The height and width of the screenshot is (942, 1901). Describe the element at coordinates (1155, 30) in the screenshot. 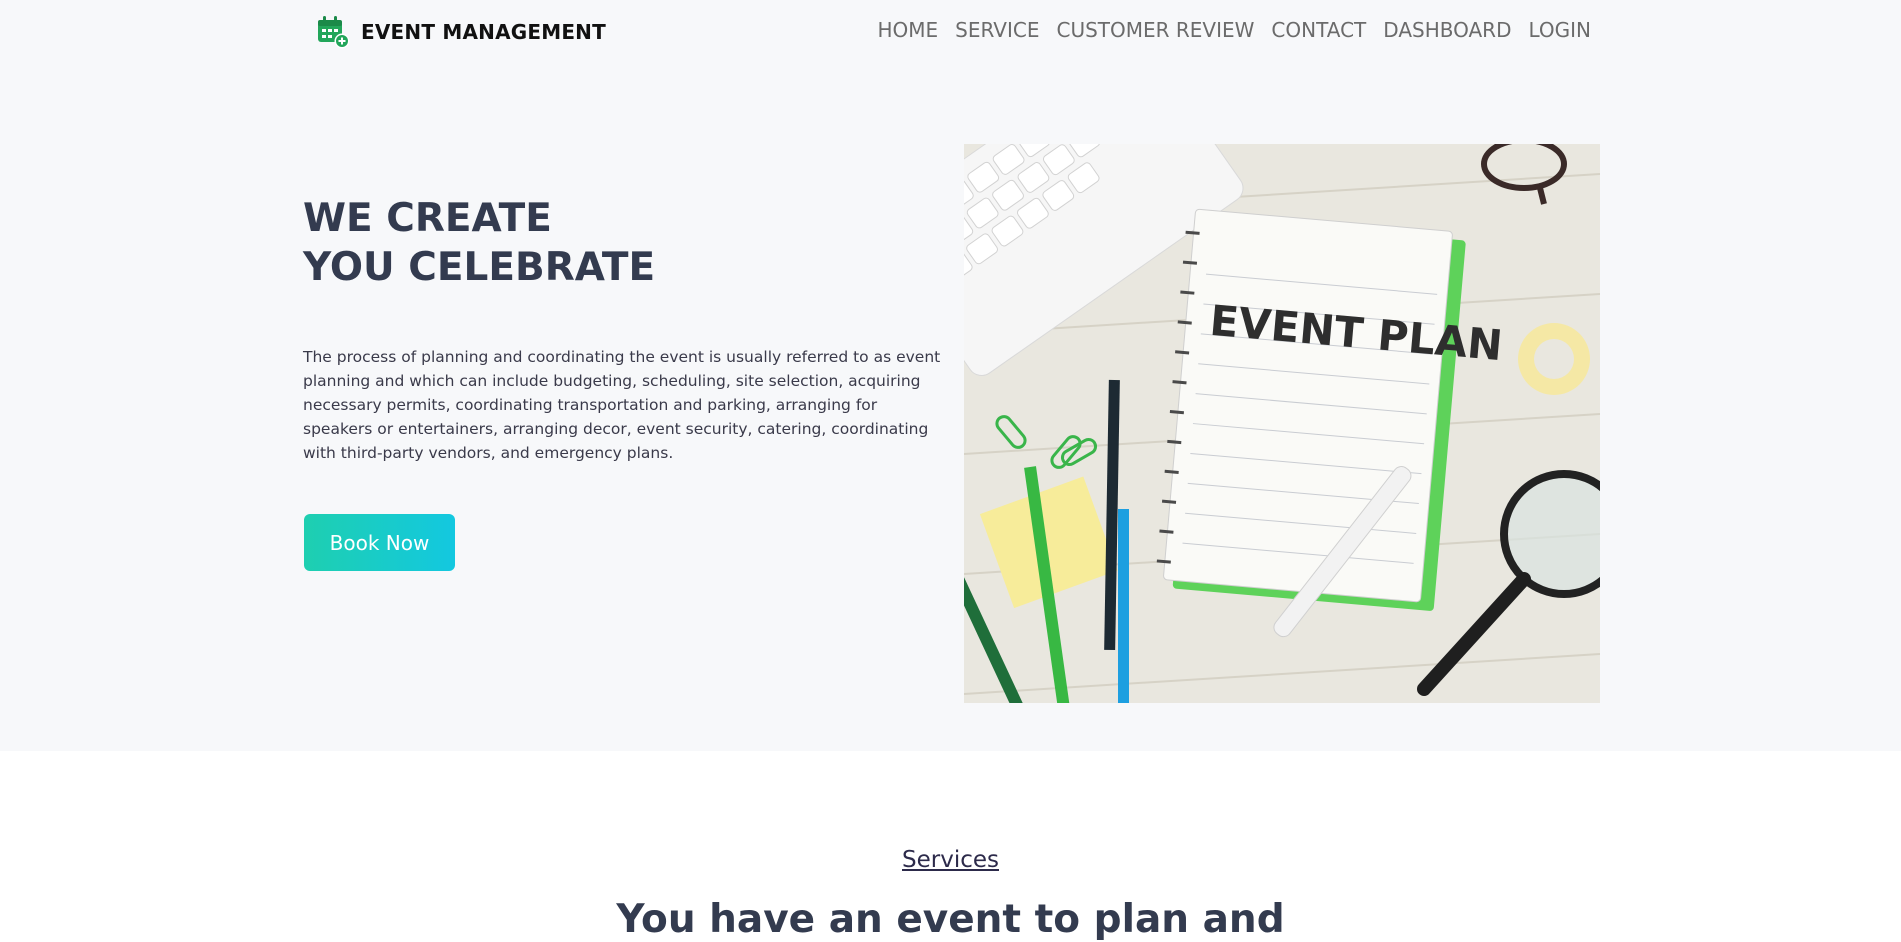

I see `nav-customer-review: CUSTOMER REVIEW` at that location.